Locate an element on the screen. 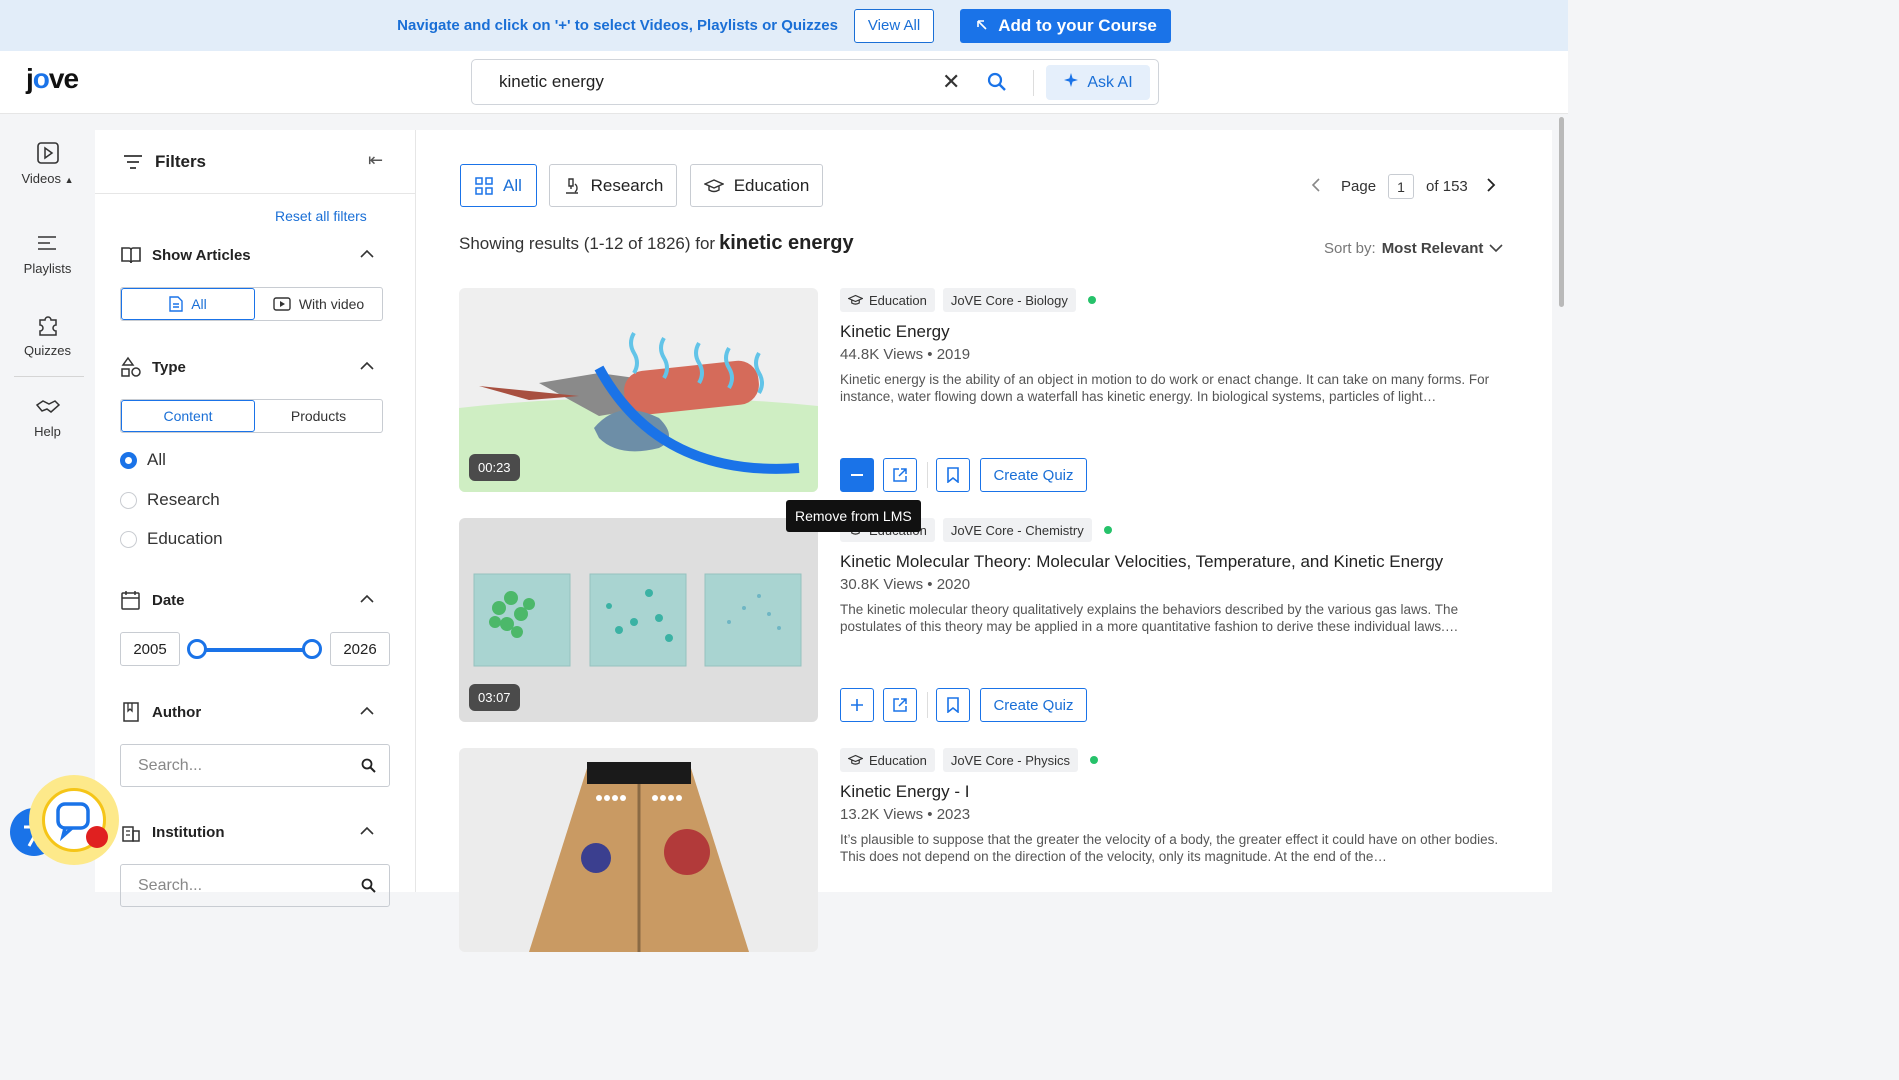 This screenshot has height=1080, width=1899. chevron-right-icon is located at coordinates (1491, 186).